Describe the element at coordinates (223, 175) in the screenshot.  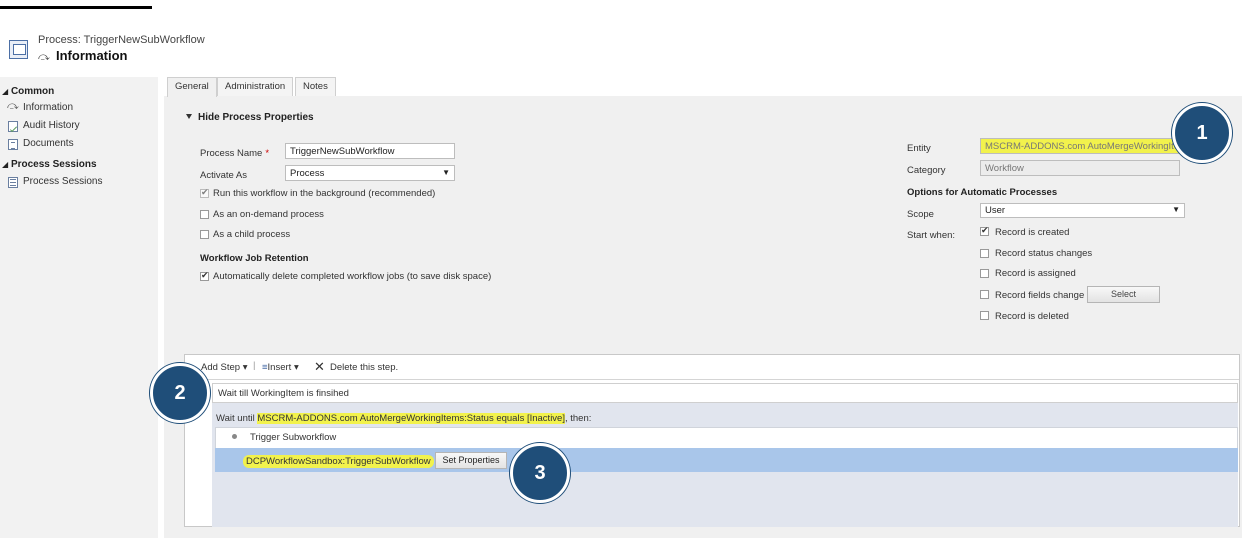
I see `activate-as-label: Activate As` at that location.